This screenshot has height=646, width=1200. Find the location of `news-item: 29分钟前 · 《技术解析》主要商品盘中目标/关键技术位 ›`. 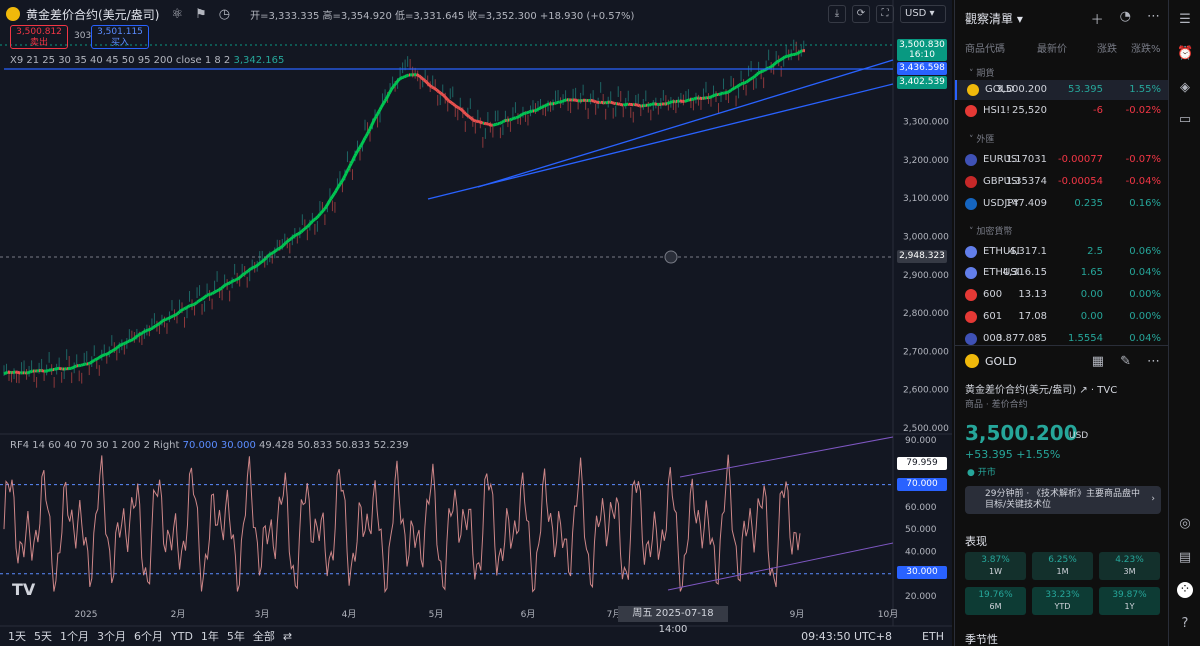

news-item: 29分钟前 · 《技术解析》主要商品盘中目标/关键技术位 › is located at coordinates (1063, 500).